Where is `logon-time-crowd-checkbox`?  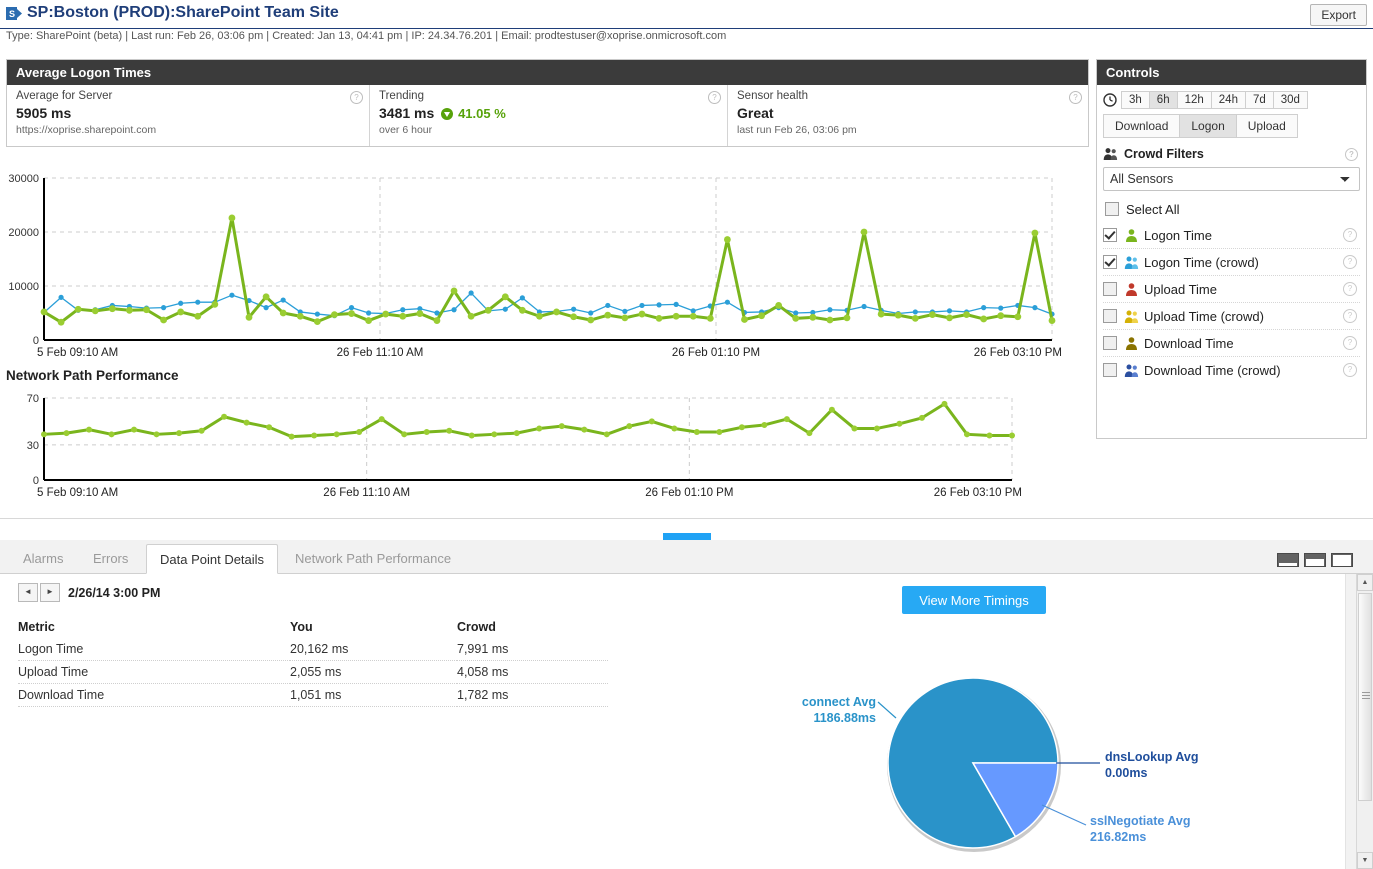 logon-time-crowd-checkbox is located at coordinates (1110, 262).